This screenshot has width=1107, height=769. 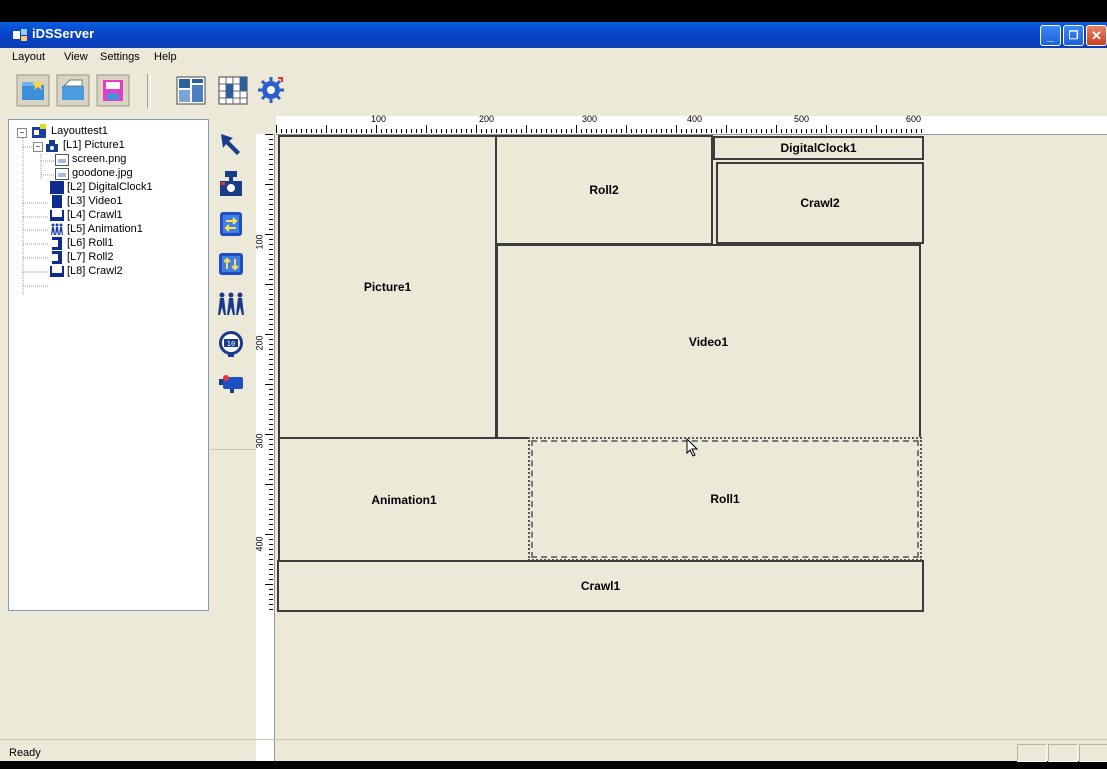 I want to click on tree-item-label: screen.png, so click(x=99, y=159).